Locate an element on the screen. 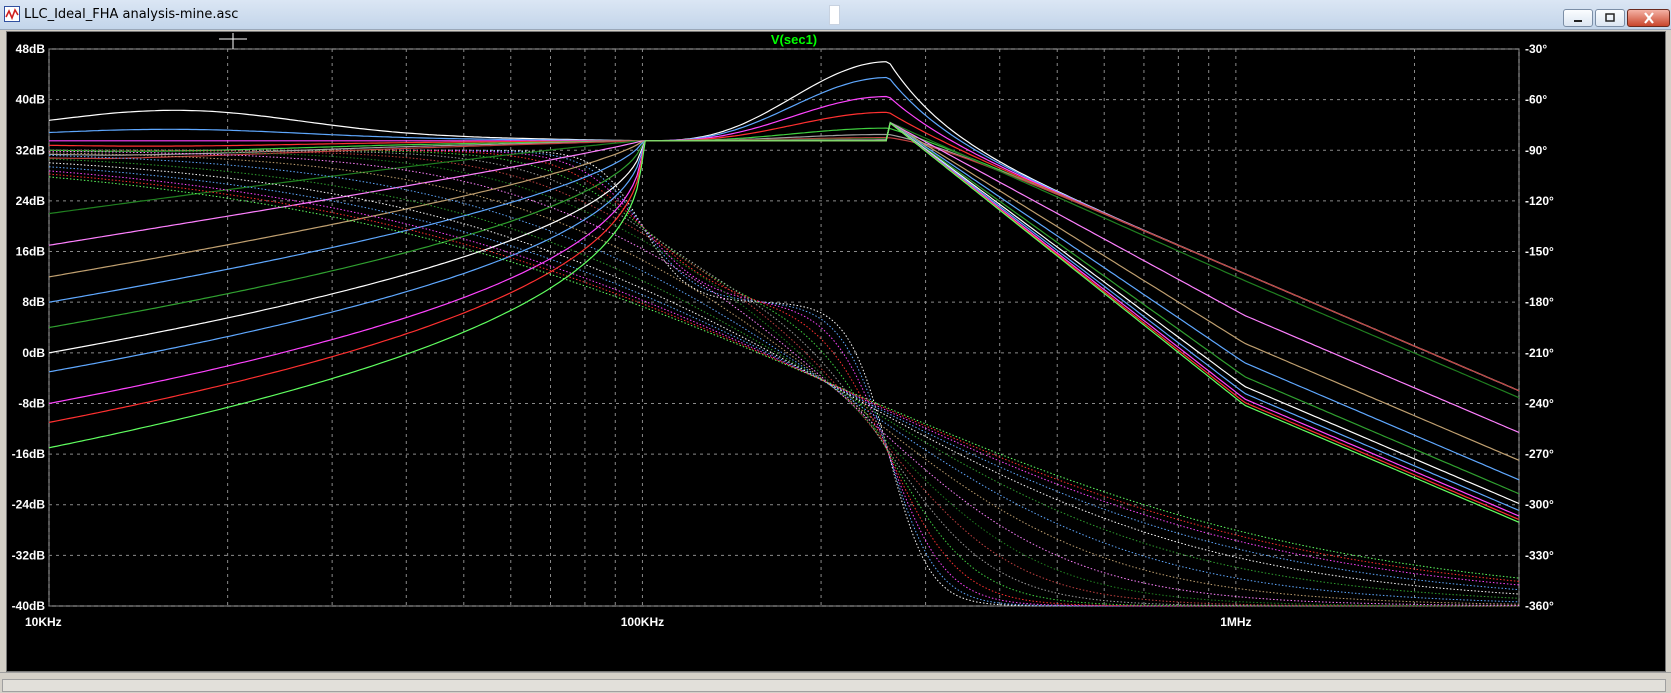 This screenshot has height=693, width=1671. close-button is located at coordinates (1648, 18).